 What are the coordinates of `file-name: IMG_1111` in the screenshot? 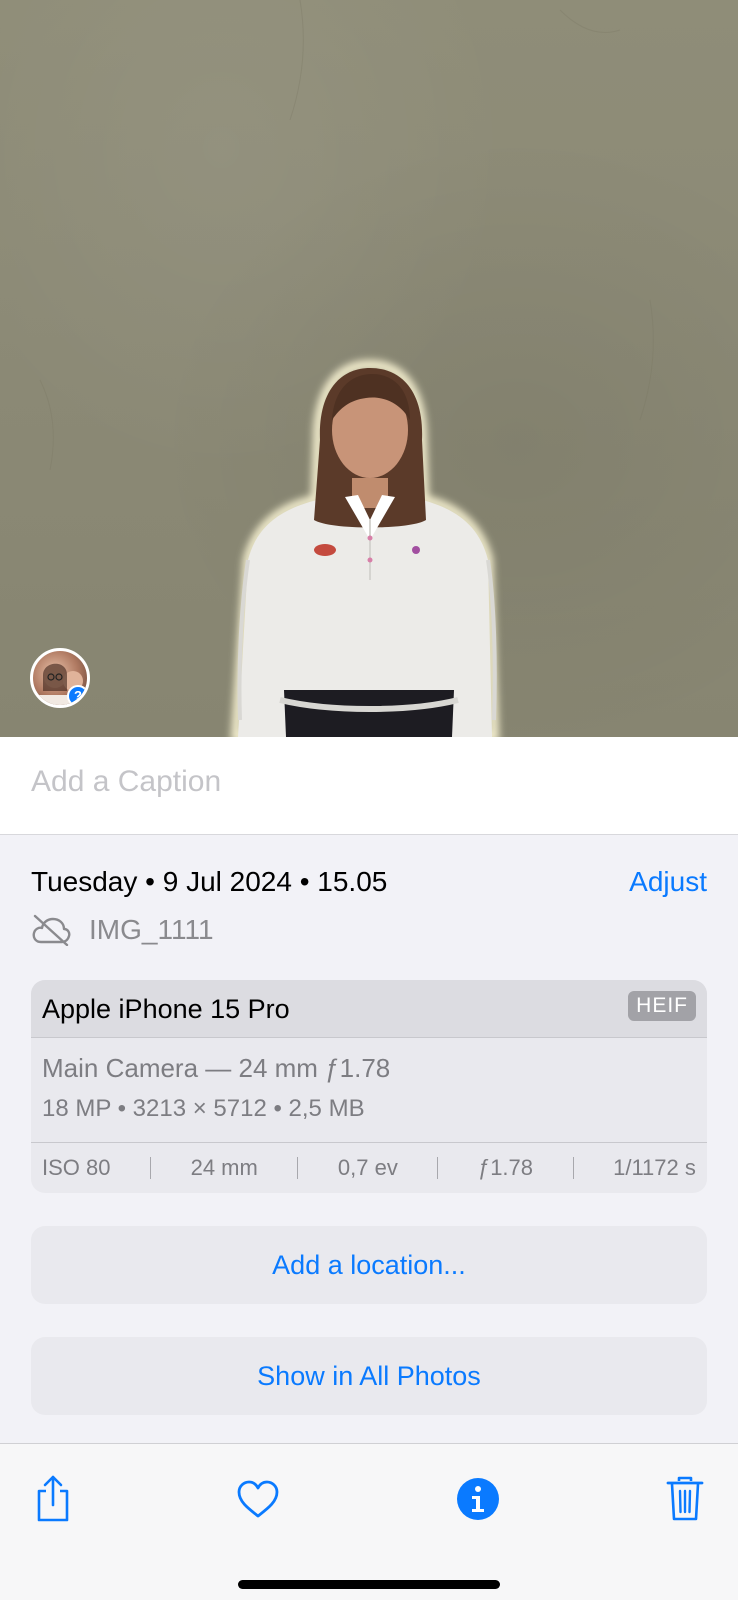 It's located at (151, 929).